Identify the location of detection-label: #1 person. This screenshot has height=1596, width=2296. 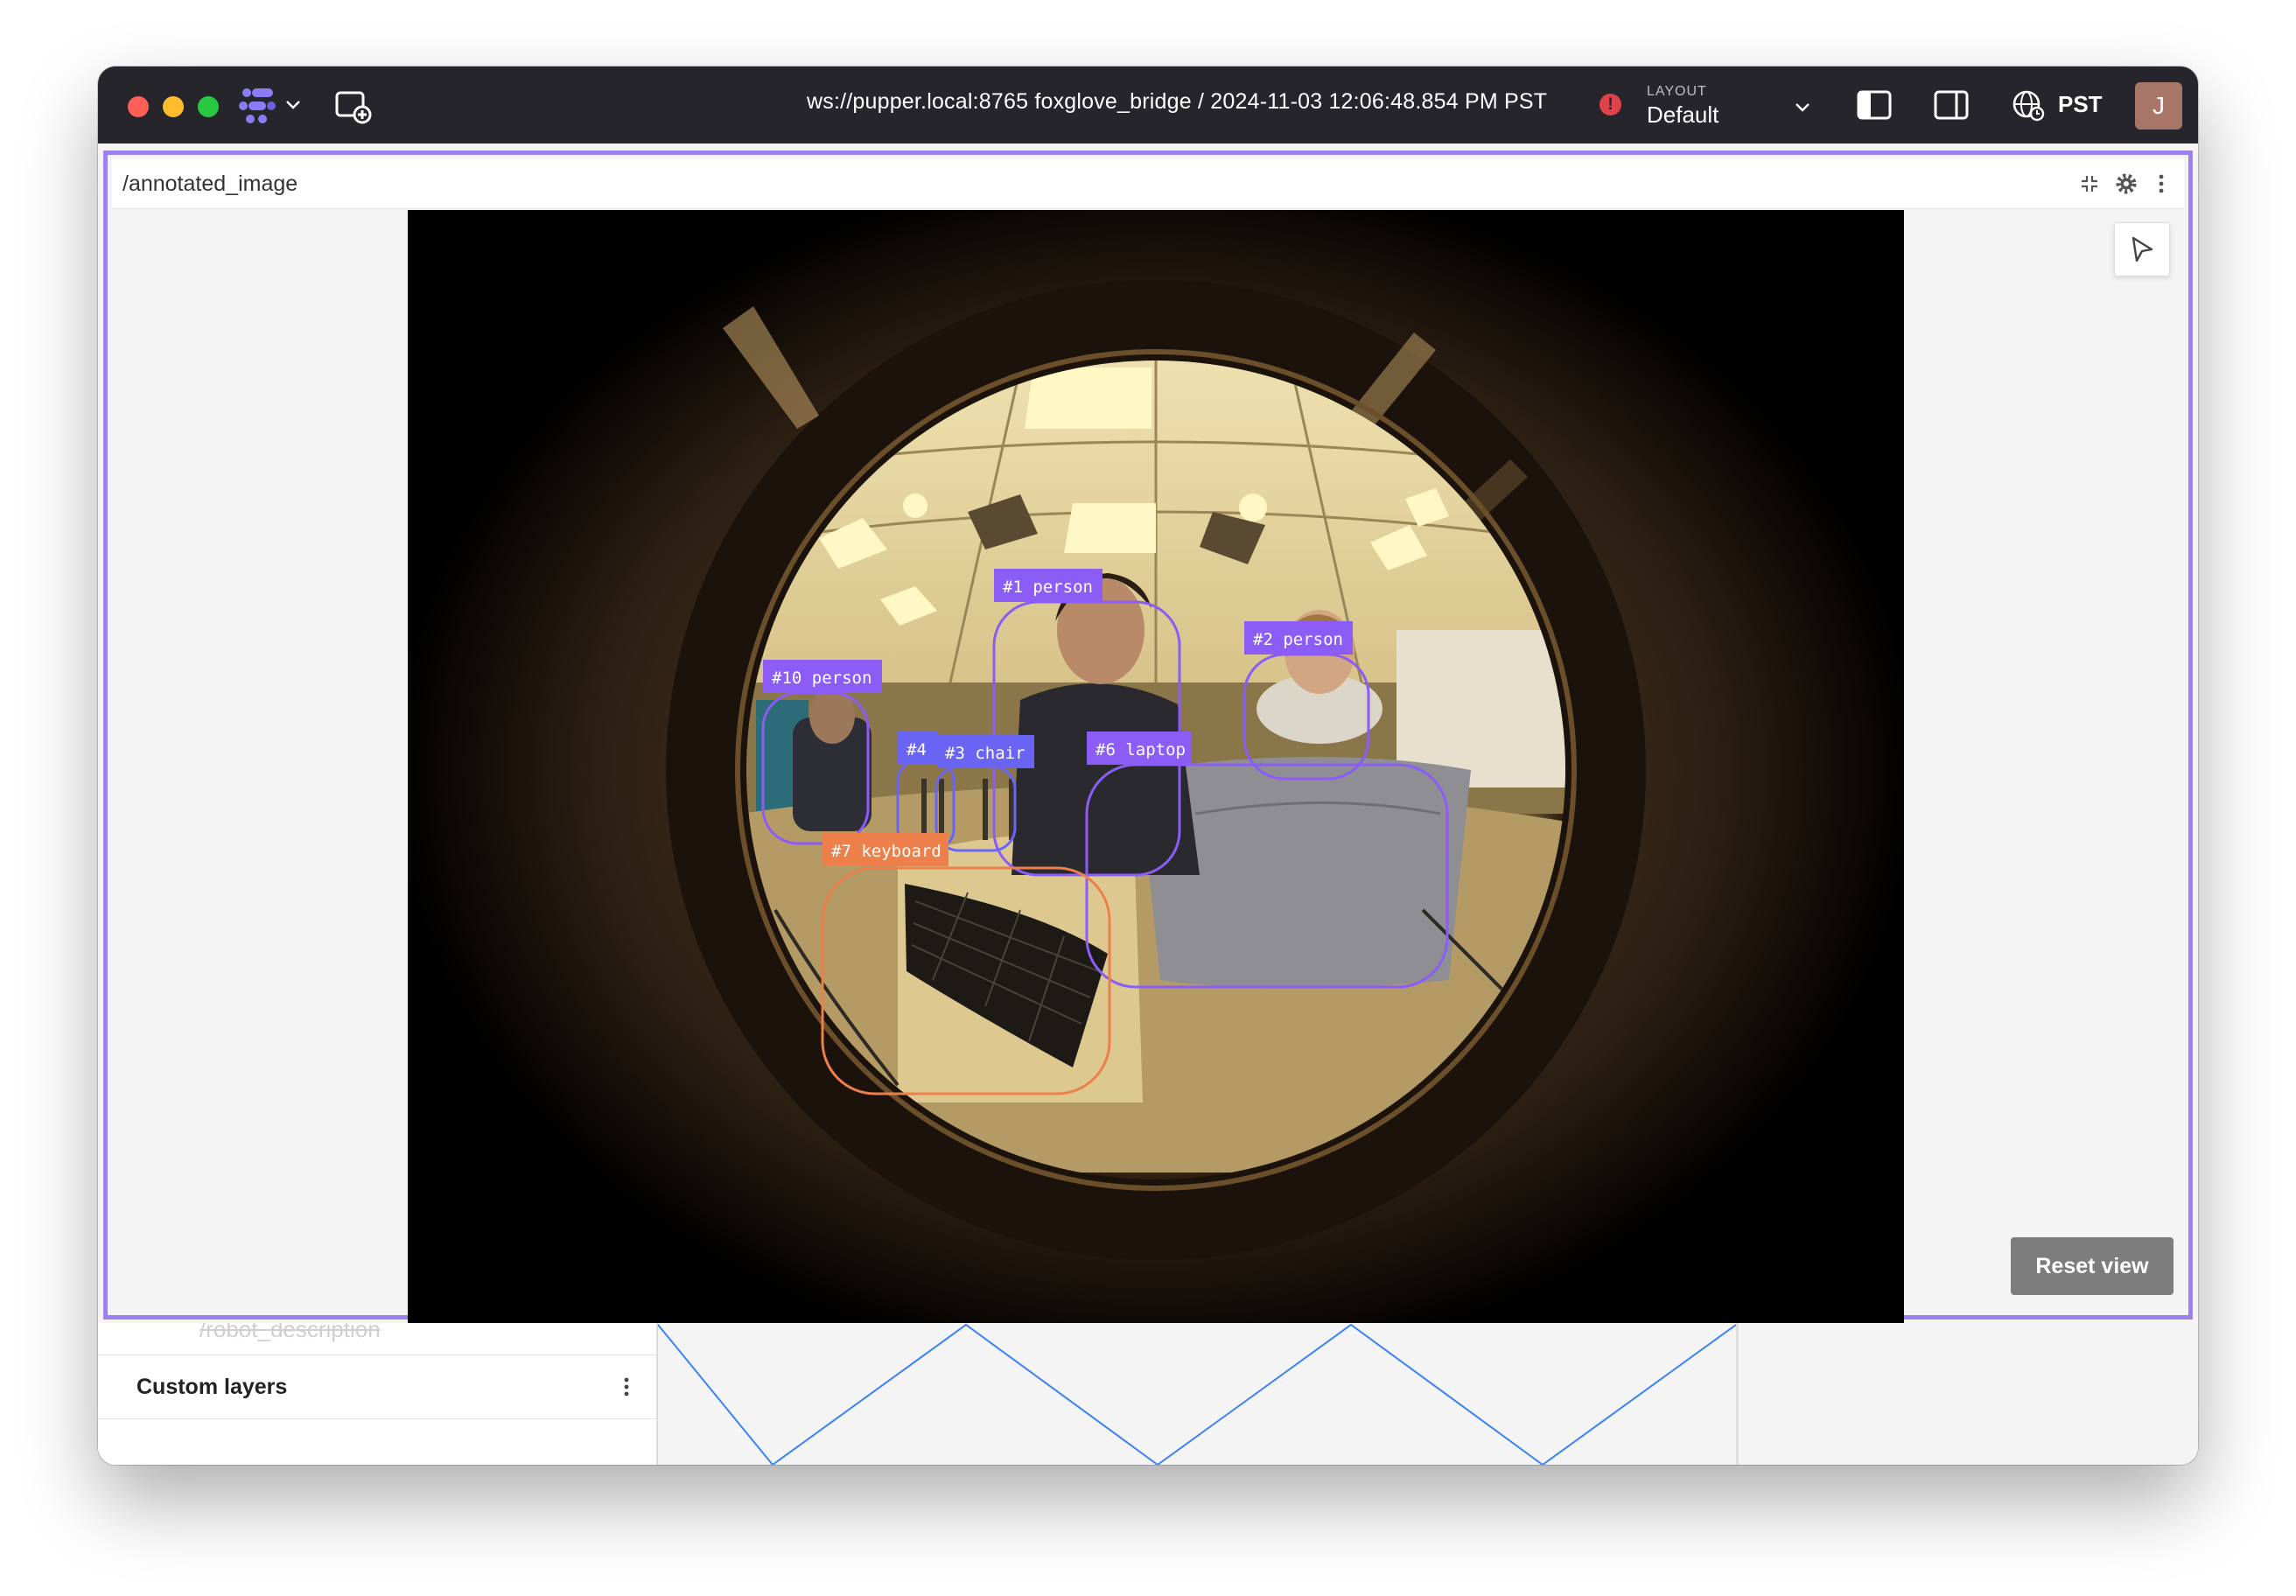
(1048, 587).